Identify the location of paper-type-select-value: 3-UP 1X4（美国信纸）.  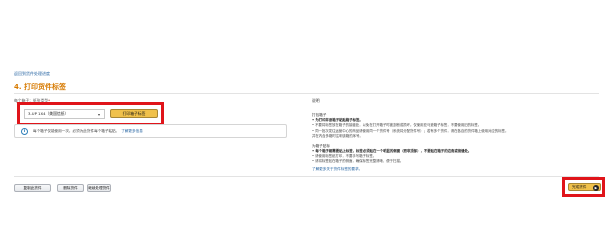
(48, 113).